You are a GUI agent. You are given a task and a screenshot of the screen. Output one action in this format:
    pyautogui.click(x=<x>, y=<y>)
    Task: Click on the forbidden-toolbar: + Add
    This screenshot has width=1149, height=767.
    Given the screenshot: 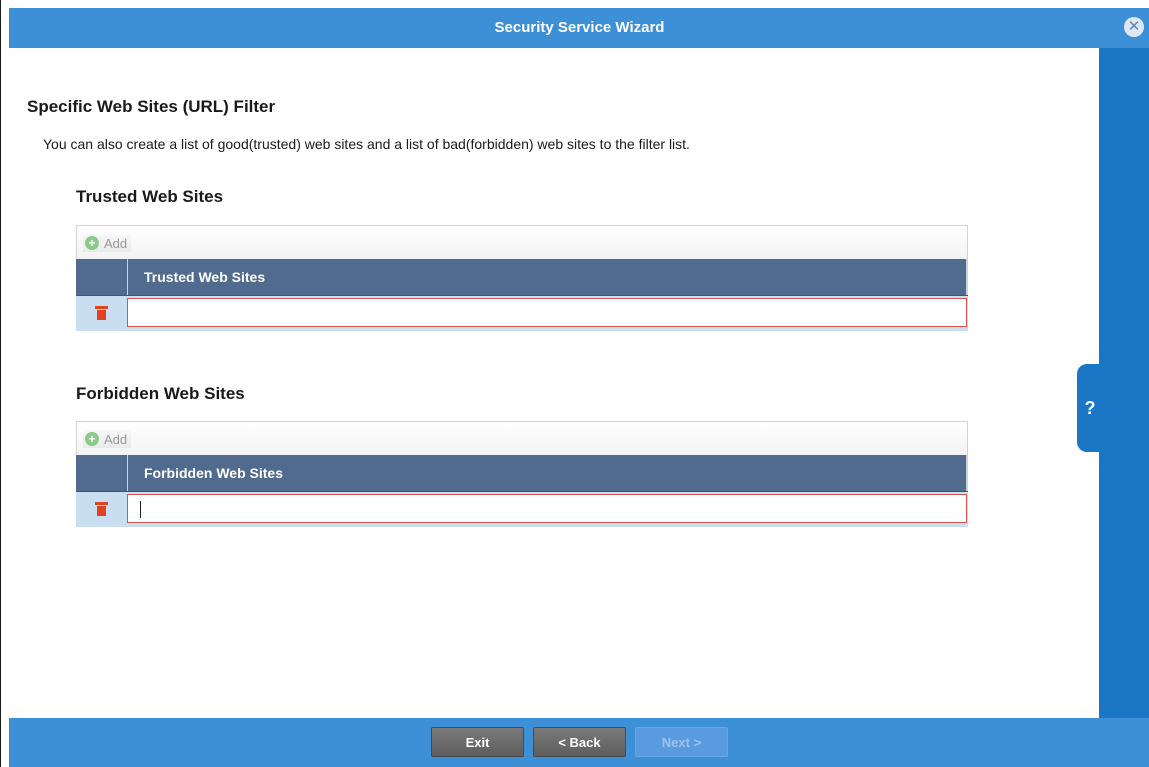 What is the action you would take?
    pyautogui.click(x=522, y=438)
    